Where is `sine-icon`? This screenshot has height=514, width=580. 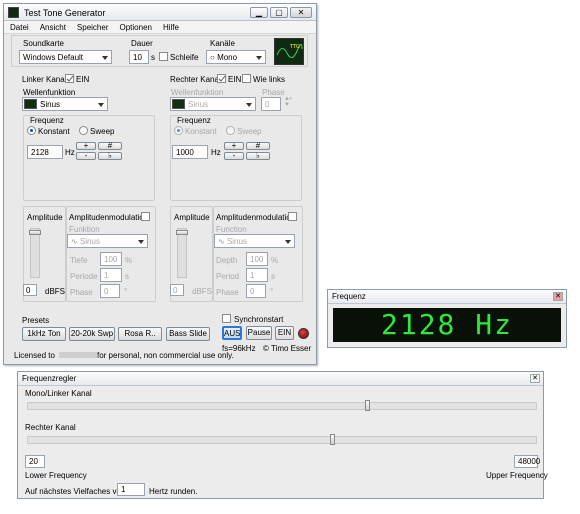
sine-icon is located at coordinates (178, 104).